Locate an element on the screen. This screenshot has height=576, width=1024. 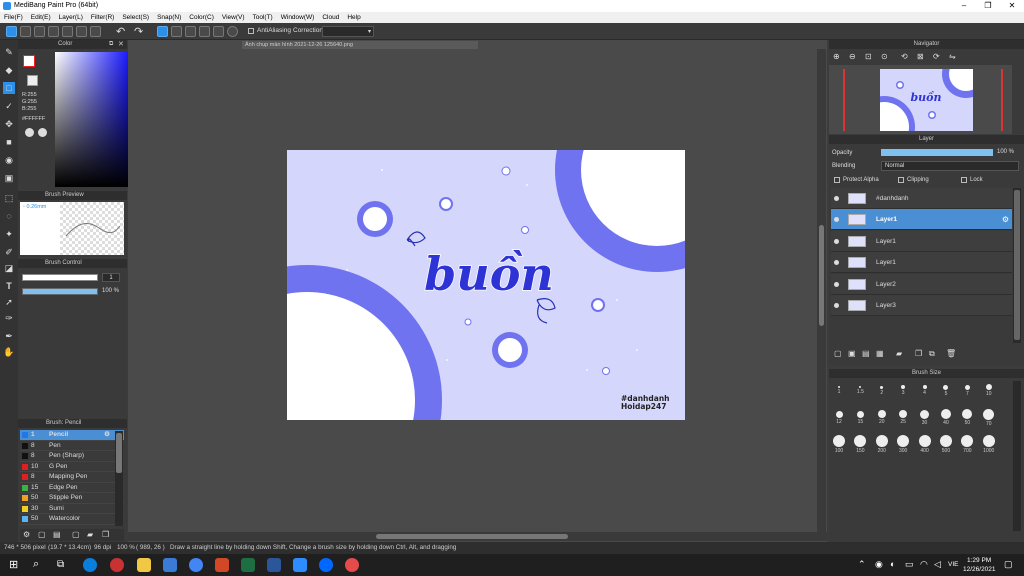
undo-icon: ↶ is located at coordinates (120, 31).